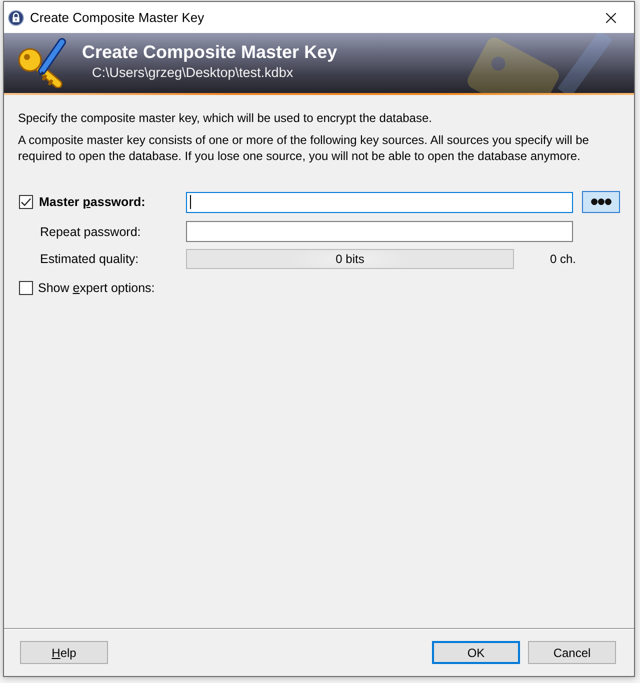  I want to click on show-password-button: ●●●, so click(601, 202).